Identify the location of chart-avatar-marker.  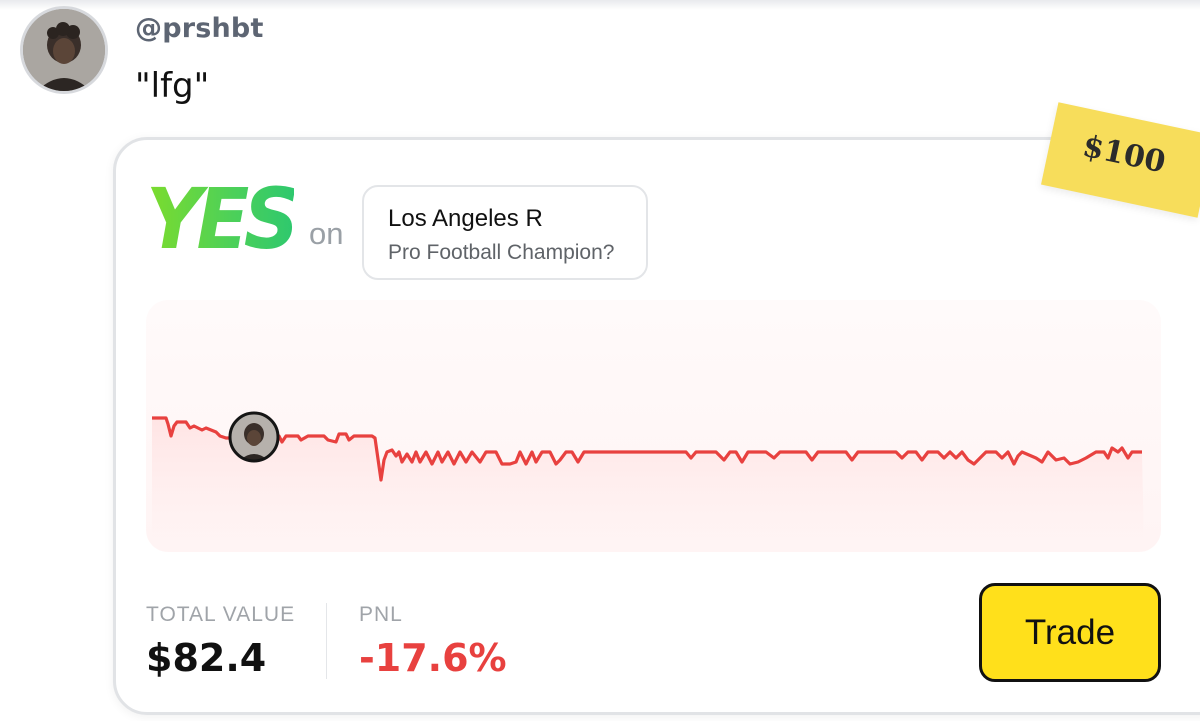
(254, 437).